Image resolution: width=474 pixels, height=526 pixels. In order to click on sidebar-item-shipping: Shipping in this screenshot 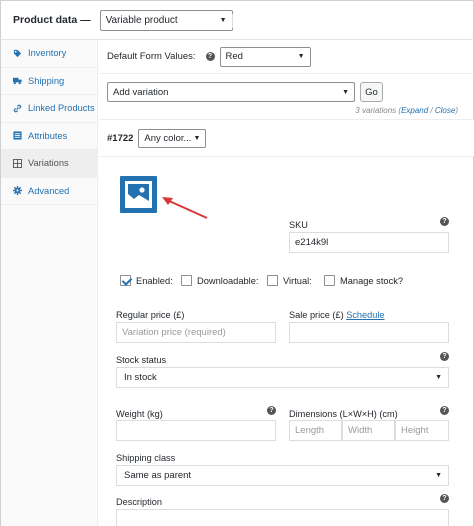, I will do `click(49, 81)`.